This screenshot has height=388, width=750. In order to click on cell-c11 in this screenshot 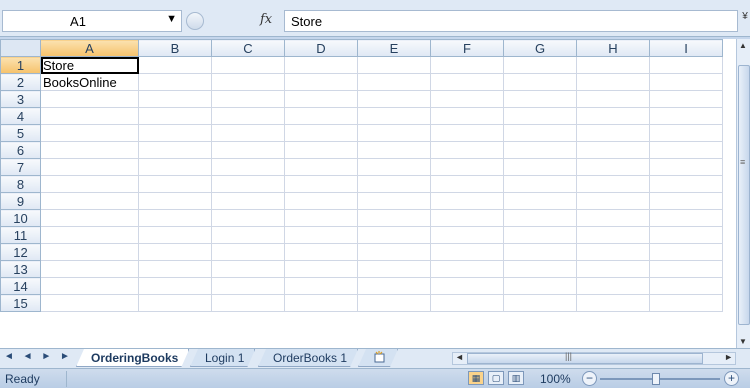, I will do `click(248, 235)`.